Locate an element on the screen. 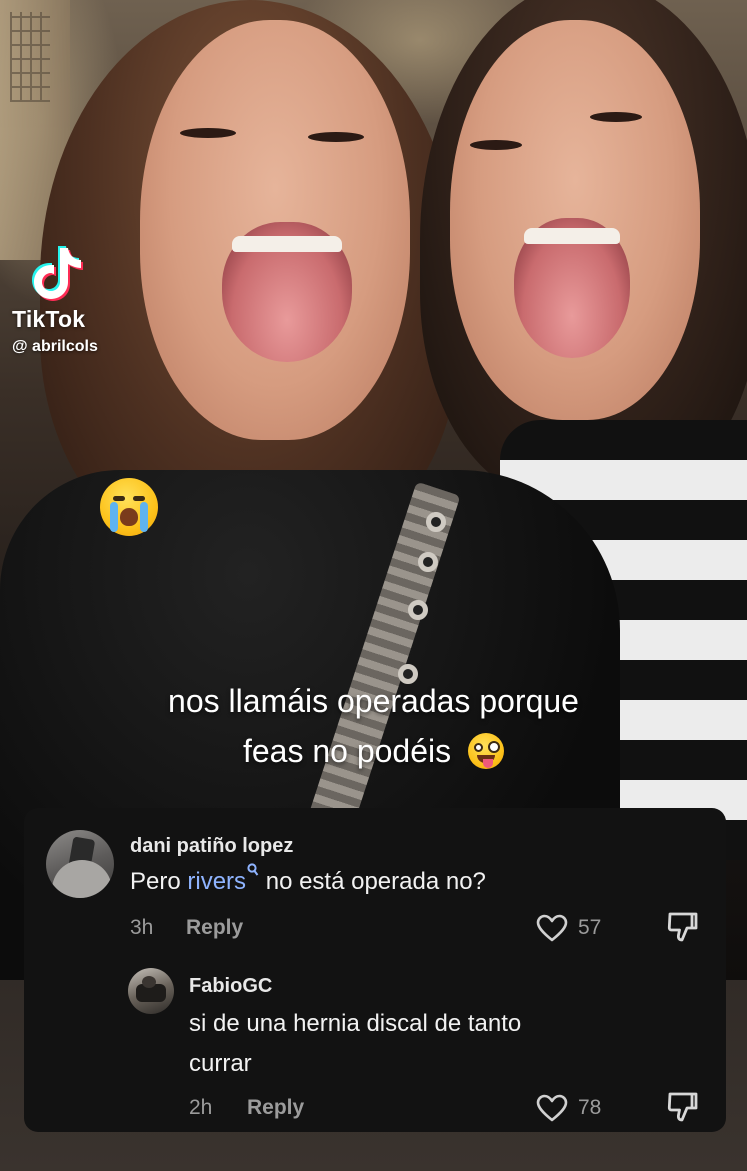 This screenshot has width=747, height=1171. caption-line-1: nos llamáis operadas porque is located at coordinates (373, 701).